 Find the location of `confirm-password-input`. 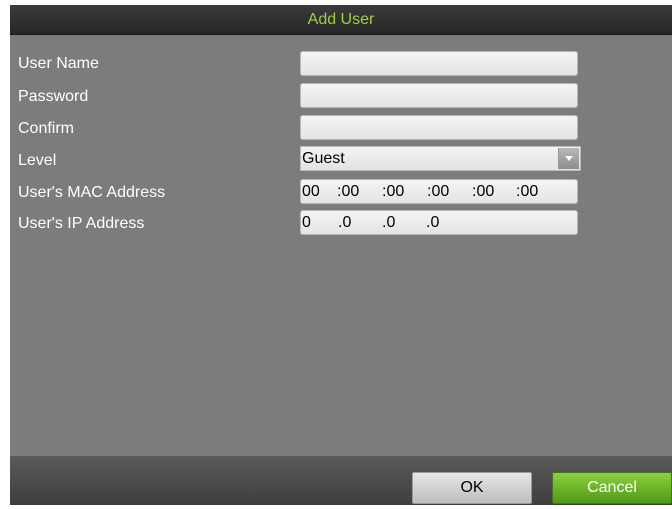

confirm-password-input is located at coordinates (439, 127).